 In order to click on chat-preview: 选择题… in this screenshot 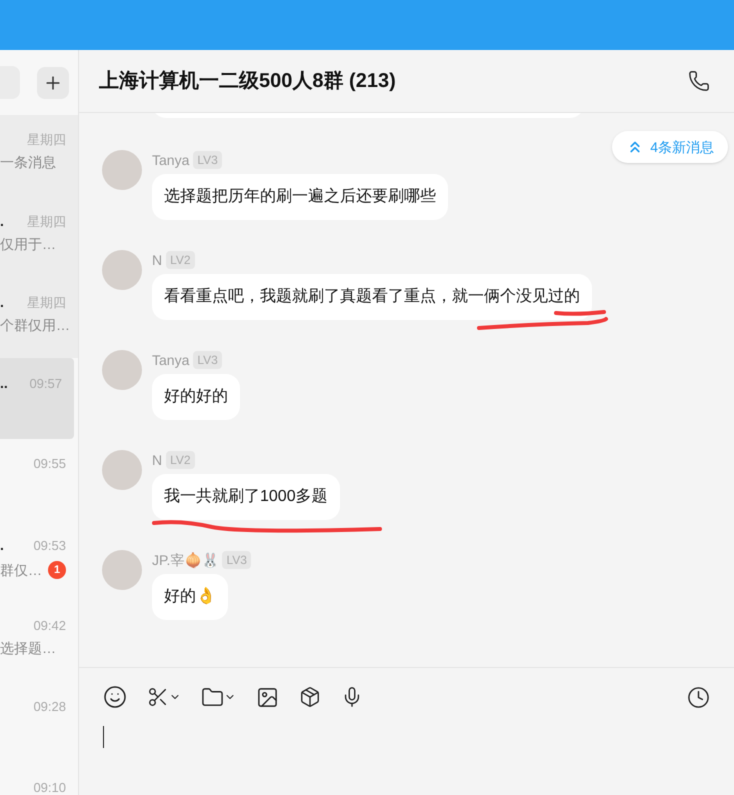, I will do `click(28, 648)`.